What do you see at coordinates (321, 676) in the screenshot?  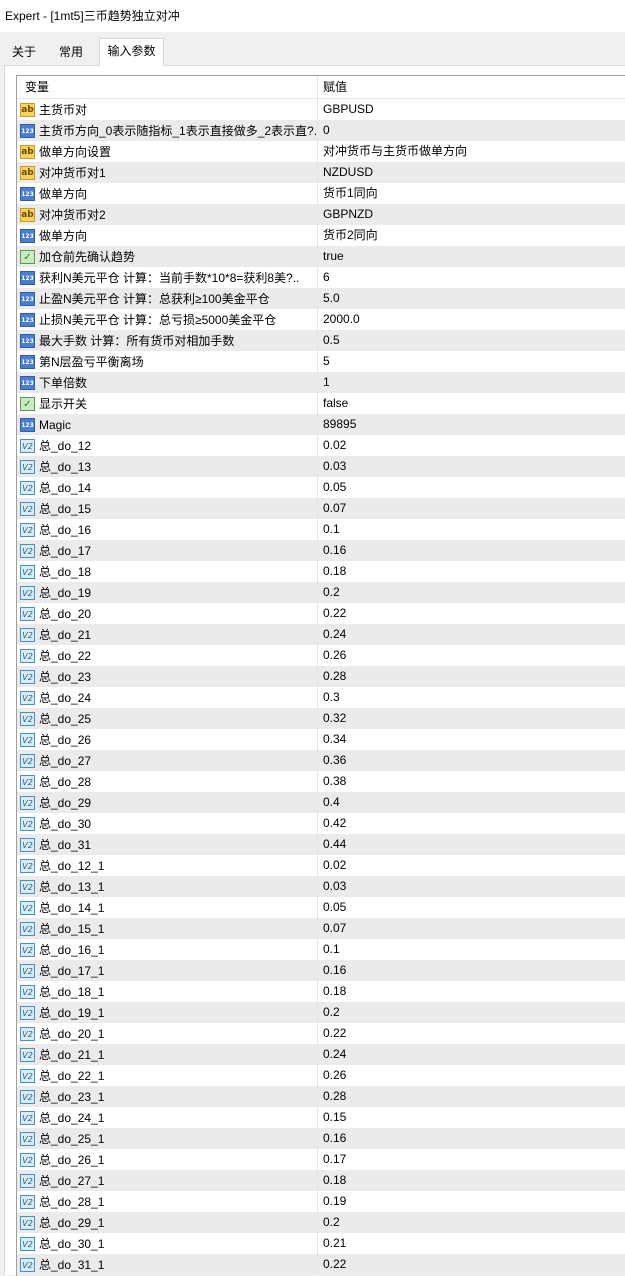 I see `table-row: V2 总_do_23 0.28` at bounding box center [321, 676].